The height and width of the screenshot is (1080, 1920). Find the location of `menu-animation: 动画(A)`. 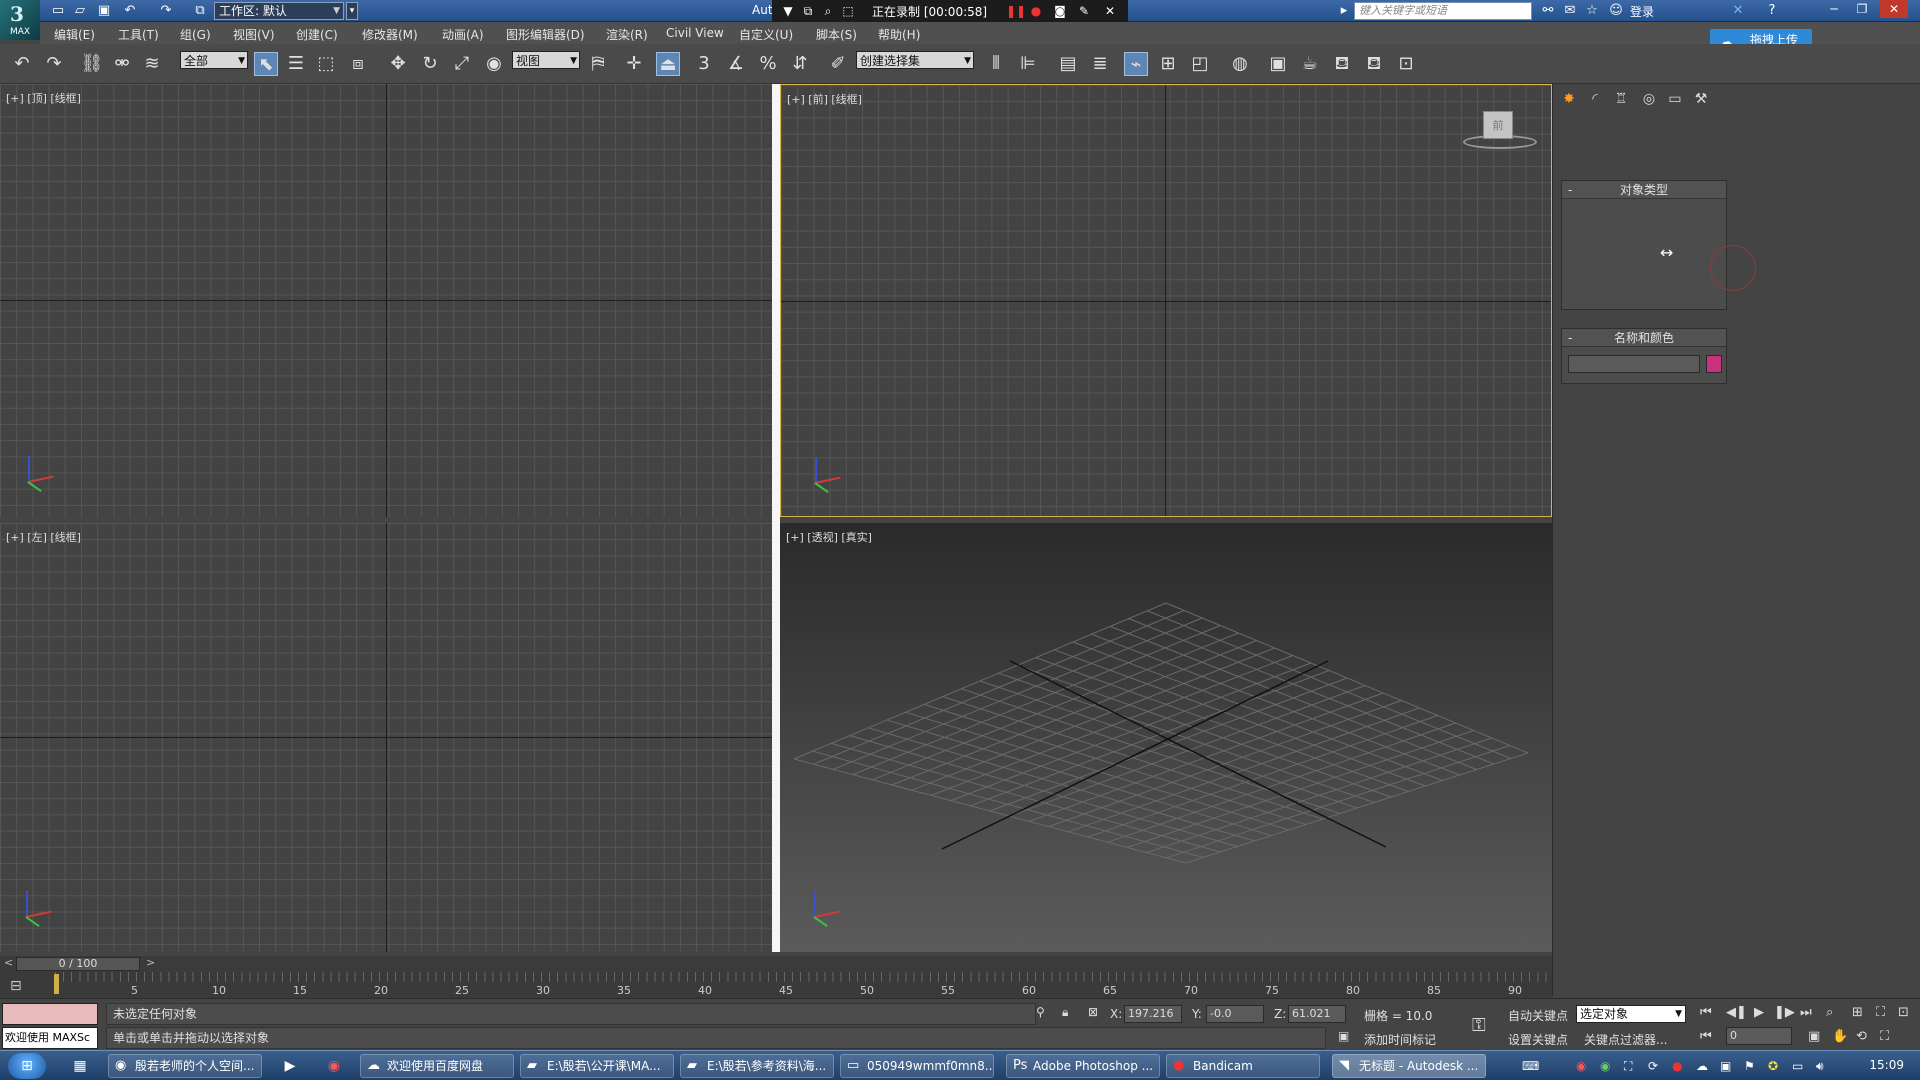

menu-animation: 动画(A) is located at coordinates (463, 34).